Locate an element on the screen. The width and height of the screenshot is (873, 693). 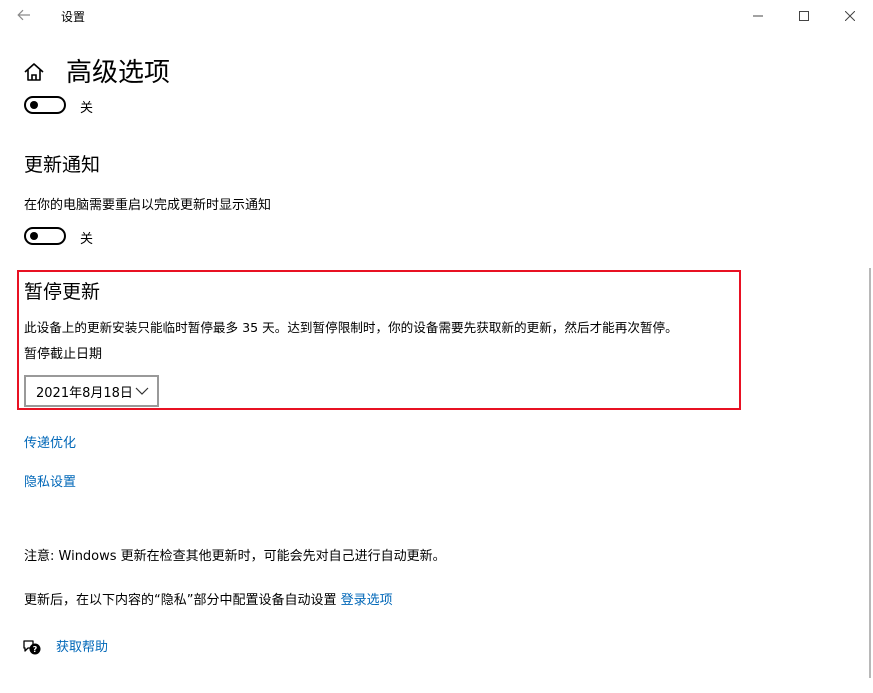
title-bar: 设置 is located at coordinates (436, 16).